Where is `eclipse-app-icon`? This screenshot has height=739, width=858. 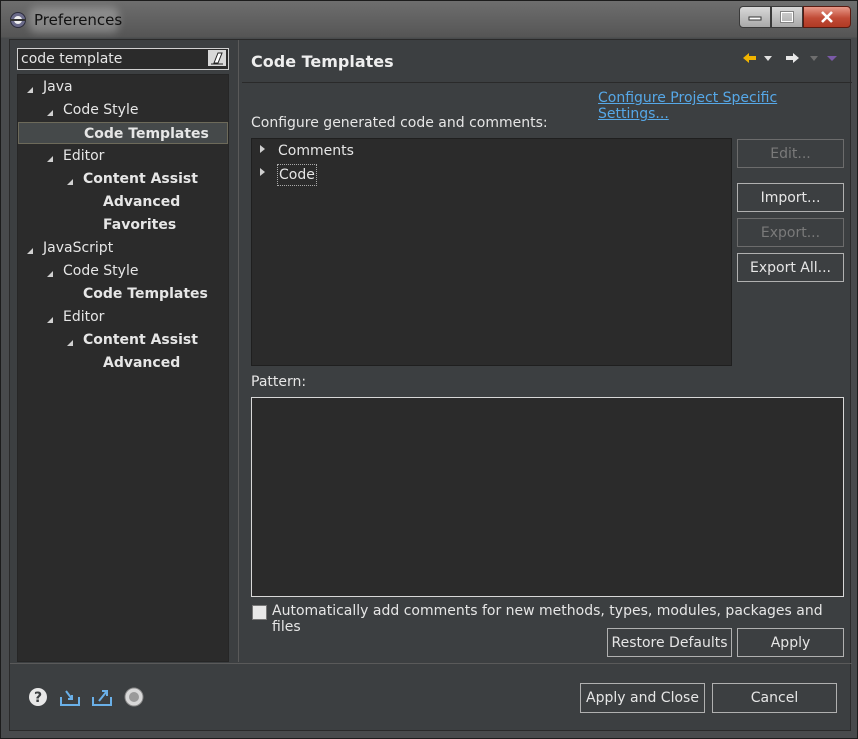
eclipse-app-icon is located at coordinates (18, 20).